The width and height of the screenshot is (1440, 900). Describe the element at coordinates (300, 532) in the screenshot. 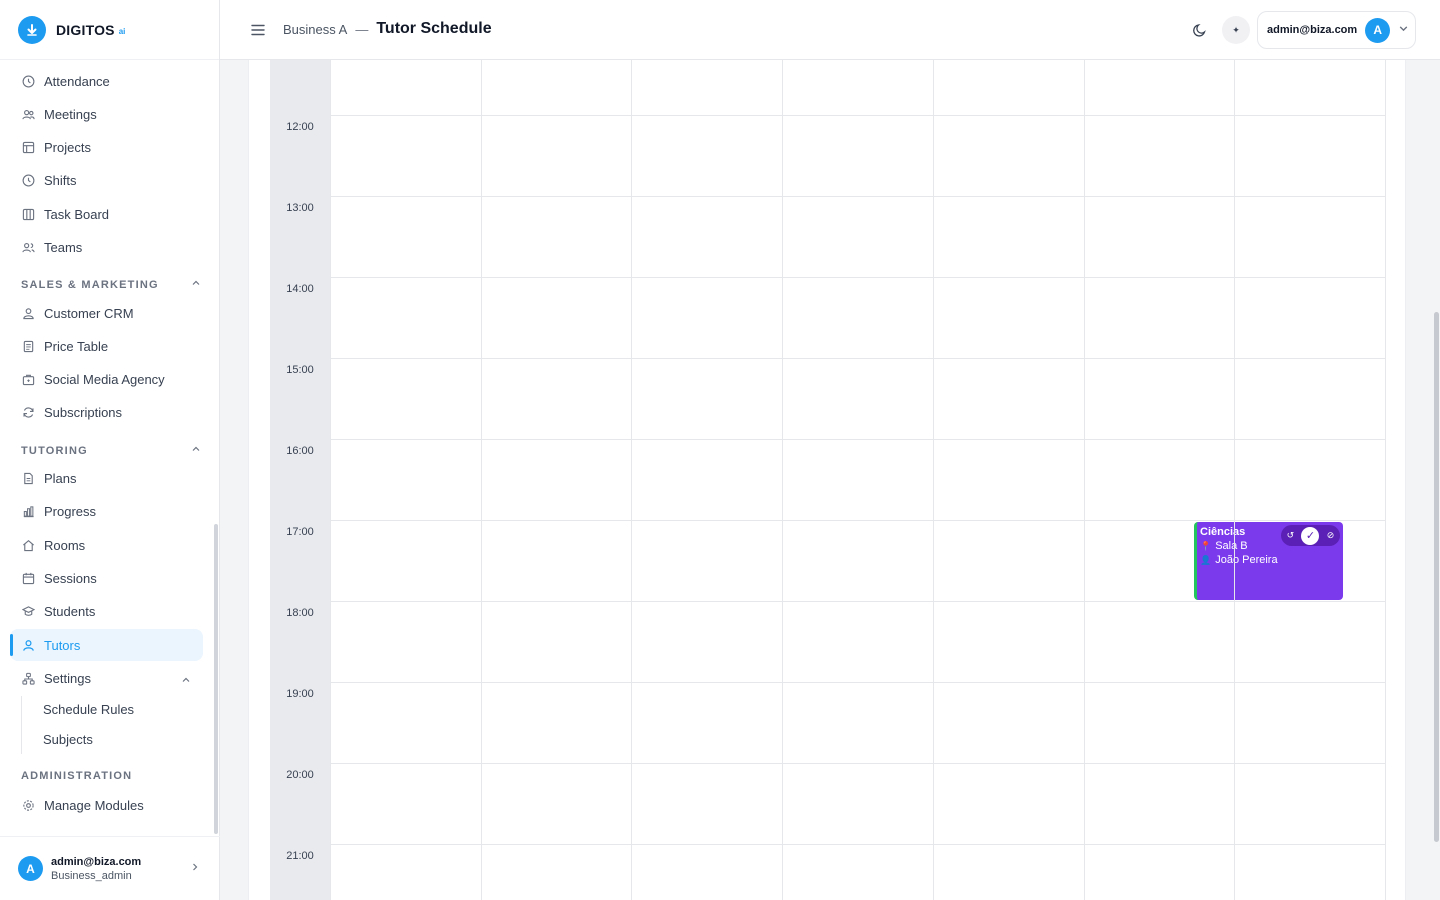

I see `time-label: 17:00` at that location.